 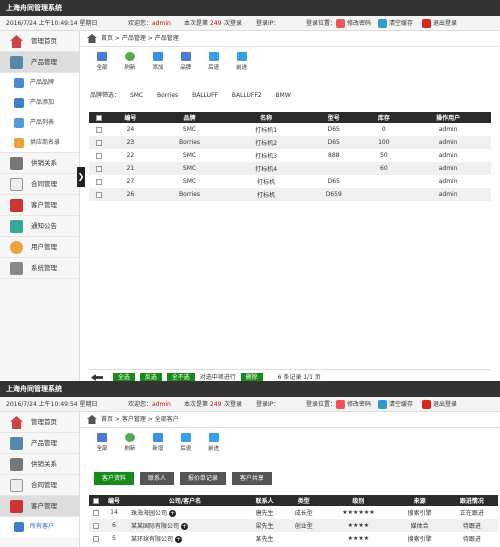 What do you see at coordinates (290, 194) in the screenshot?
I see `table-row: 26 Borries 打标机 D659 admin` at bounding box center [290, 194].